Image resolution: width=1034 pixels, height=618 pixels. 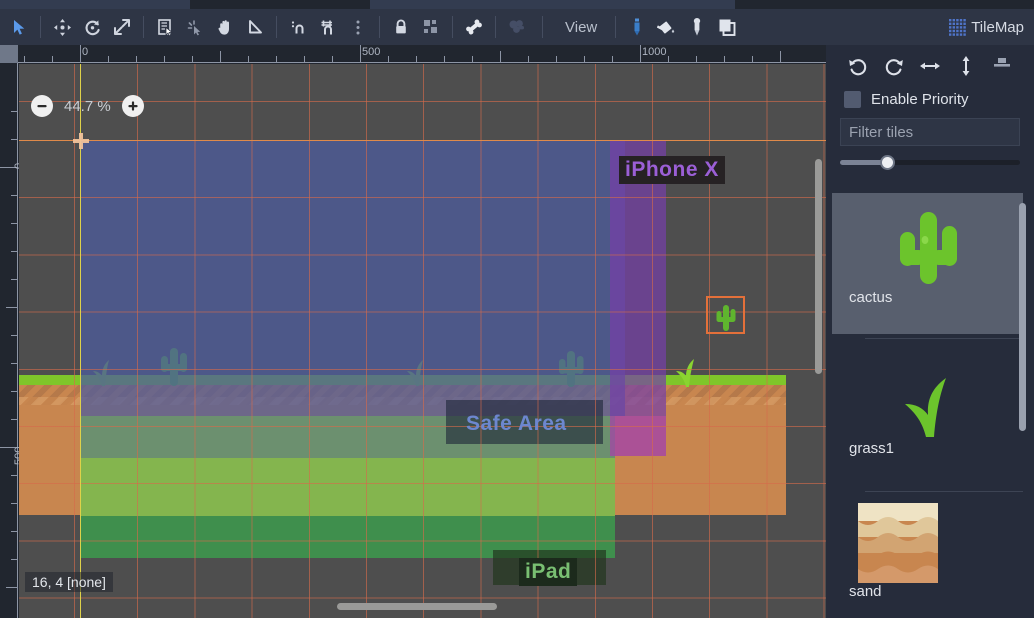 I want to click on tile-item-grass1: grass1, so click(x=927, y=411).